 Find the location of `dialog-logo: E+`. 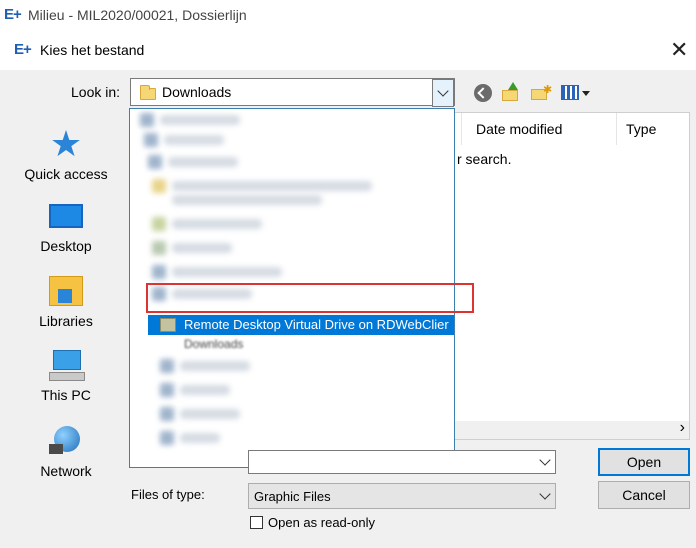

dialog-logo: E+ is located at coordinates (23, 49).